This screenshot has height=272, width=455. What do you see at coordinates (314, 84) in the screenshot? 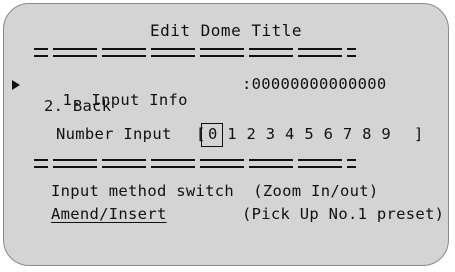
I see `input-info-value: :00000000000000` at bounding box center [314, 84].